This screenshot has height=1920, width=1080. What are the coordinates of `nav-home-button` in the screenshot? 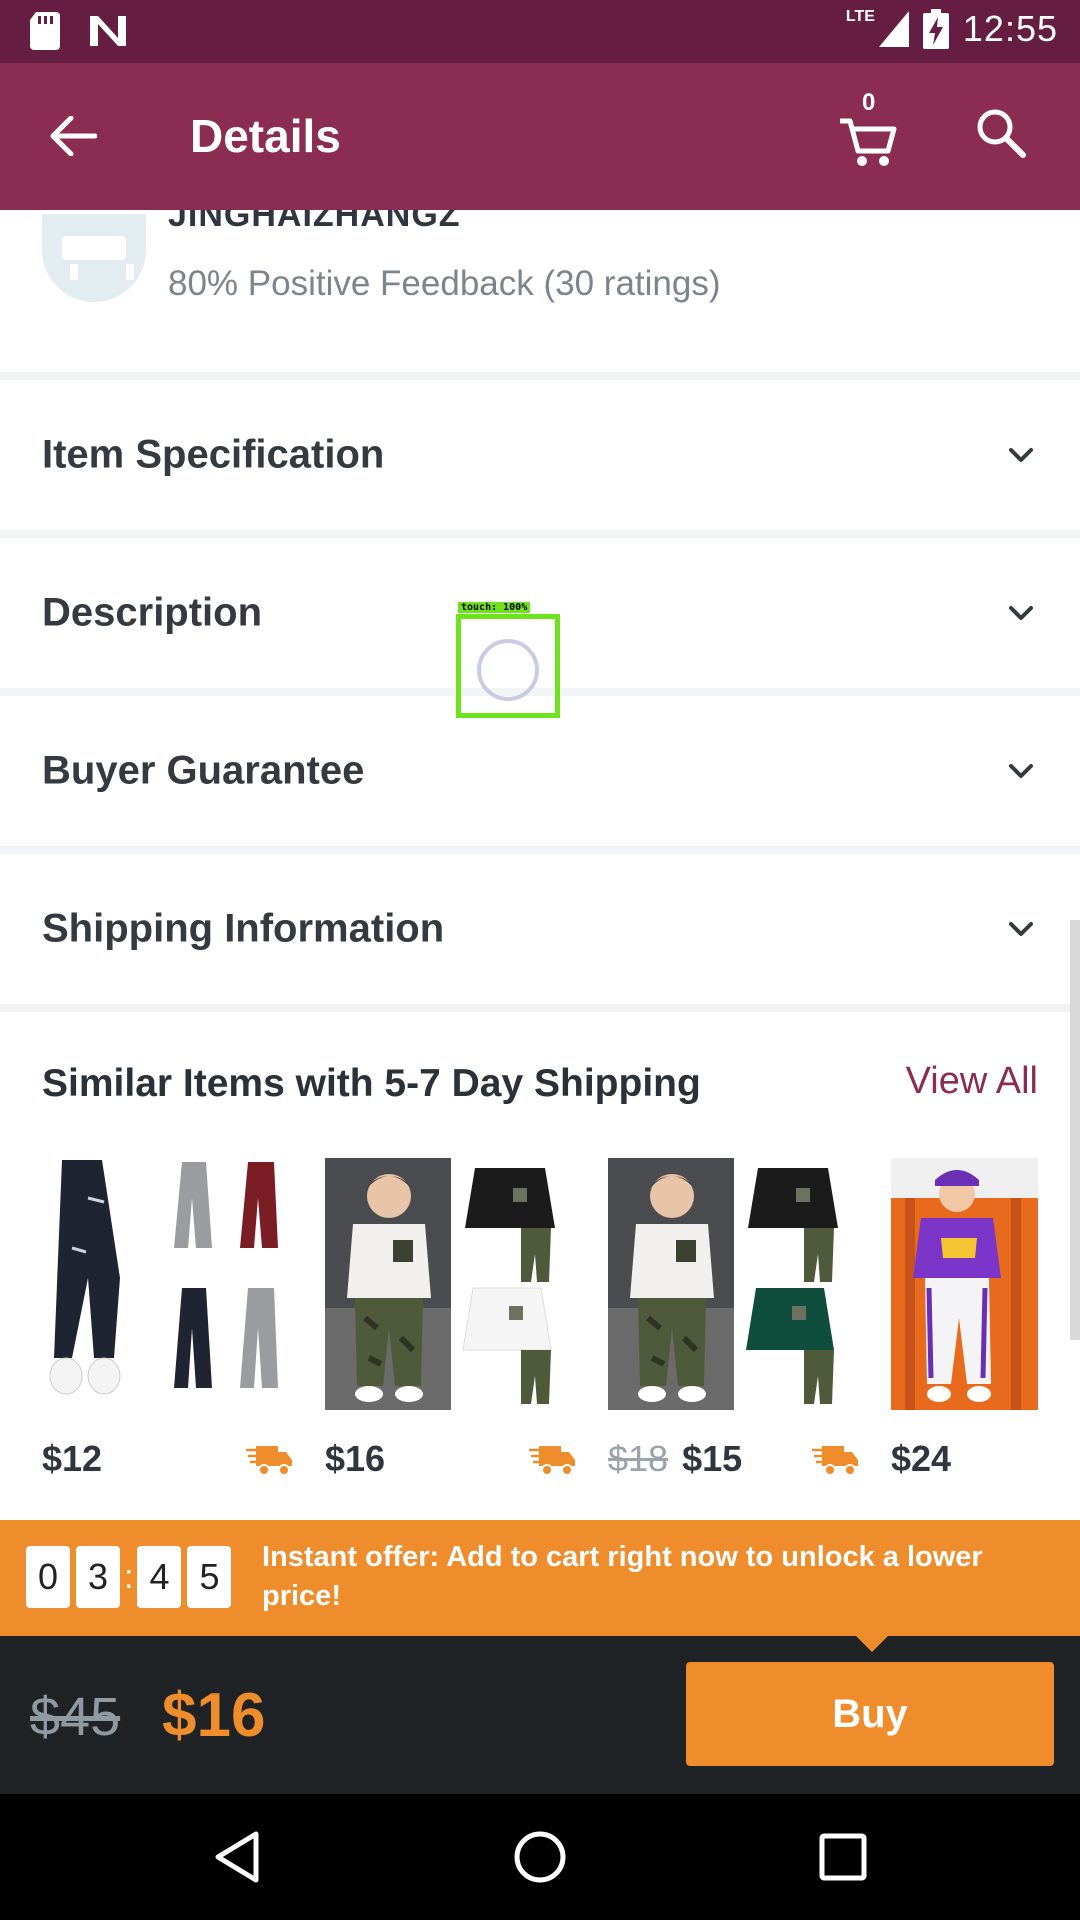 It's located at (540, 1857).